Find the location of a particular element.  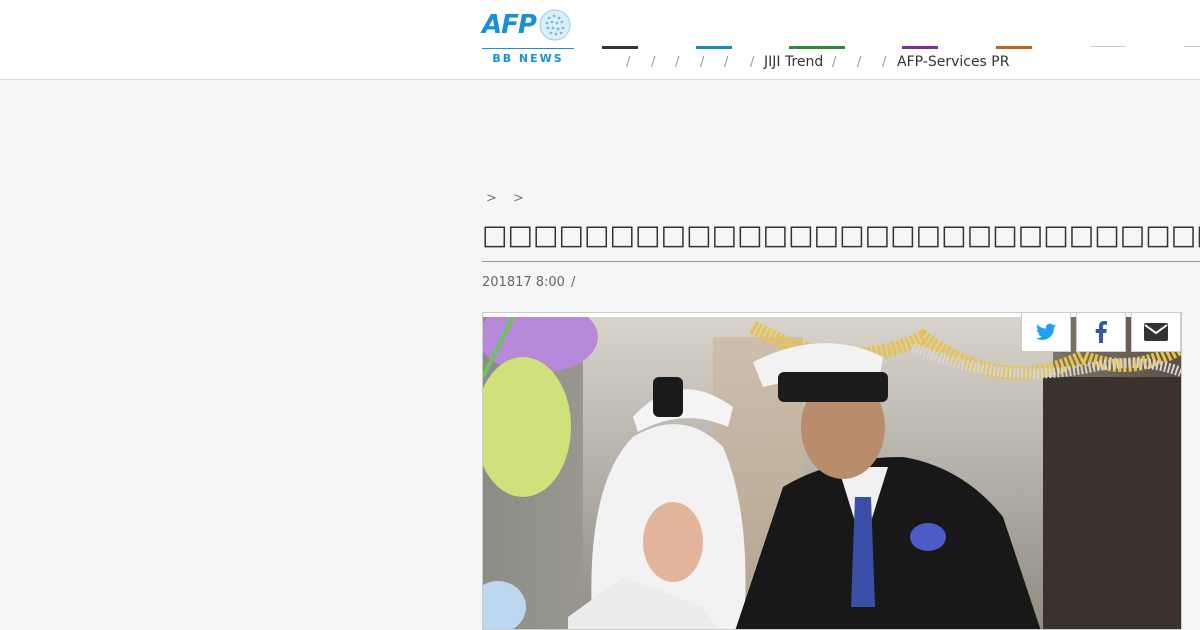

twitter-icon is located at coordinates (1046, 331).